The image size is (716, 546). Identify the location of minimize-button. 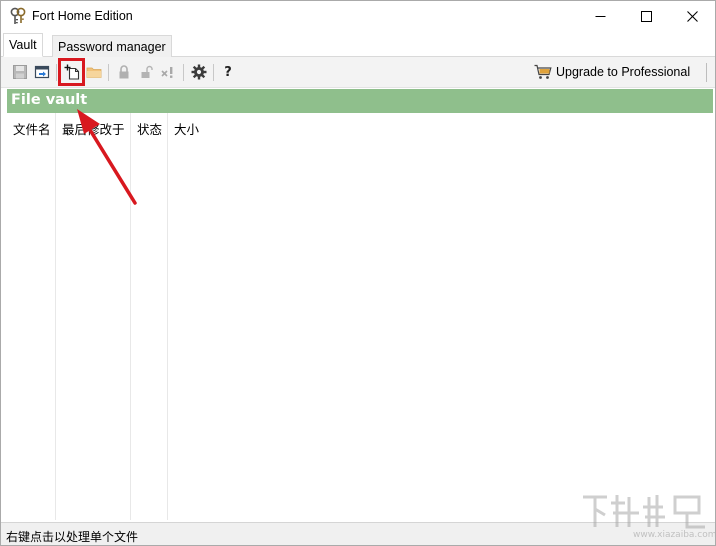
(600, 16).